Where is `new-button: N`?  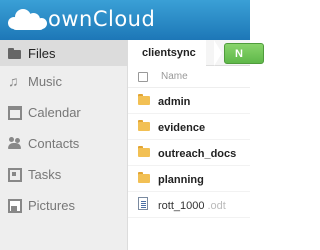 new-button: N is located at coordinates (244, 53).